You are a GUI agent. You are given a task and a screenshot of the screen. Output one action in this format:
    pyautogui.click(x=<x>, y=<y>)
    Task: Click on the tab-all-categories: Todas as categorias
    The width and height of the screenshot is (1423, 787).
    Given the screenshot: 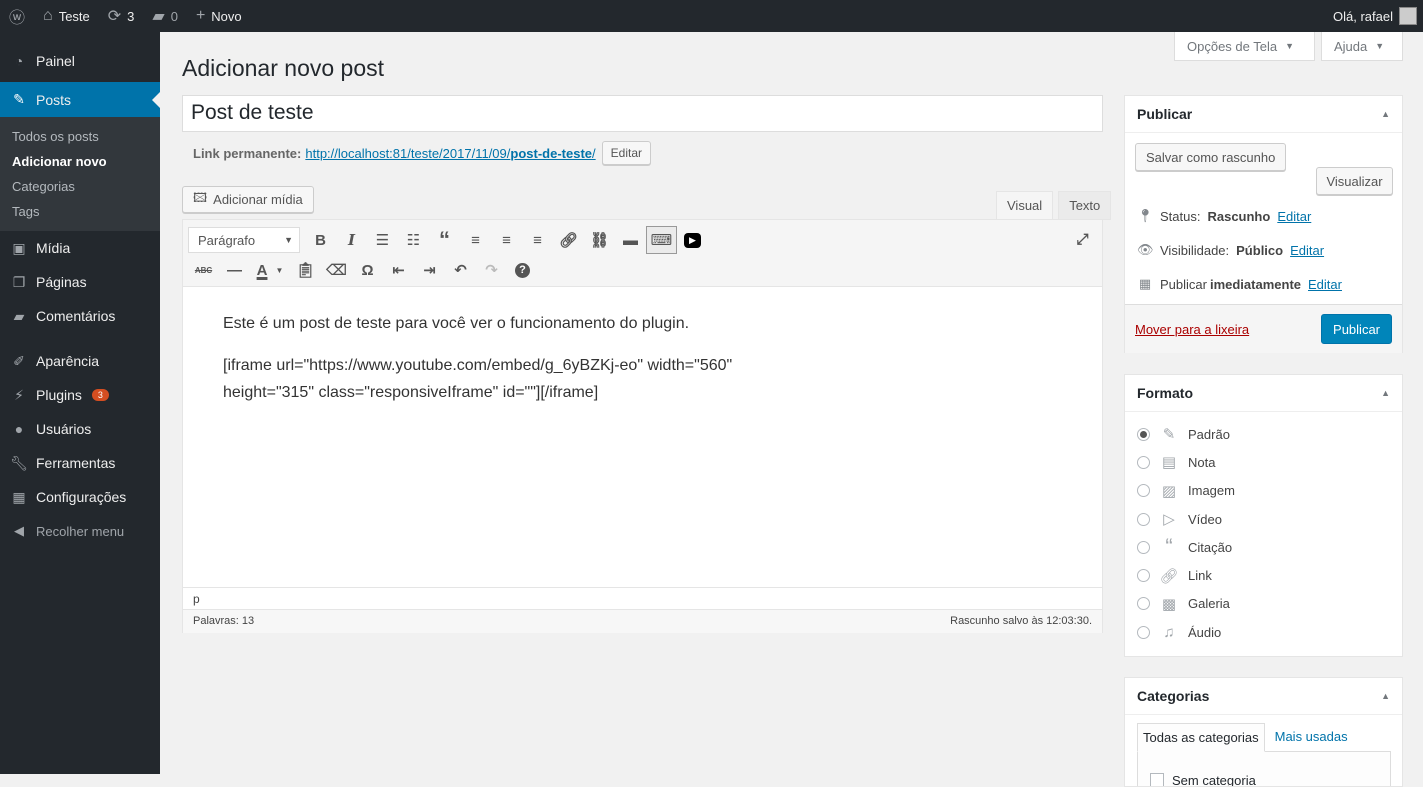 What is the action you would take?
    pyautogui.click(x=1201, y=737)
    